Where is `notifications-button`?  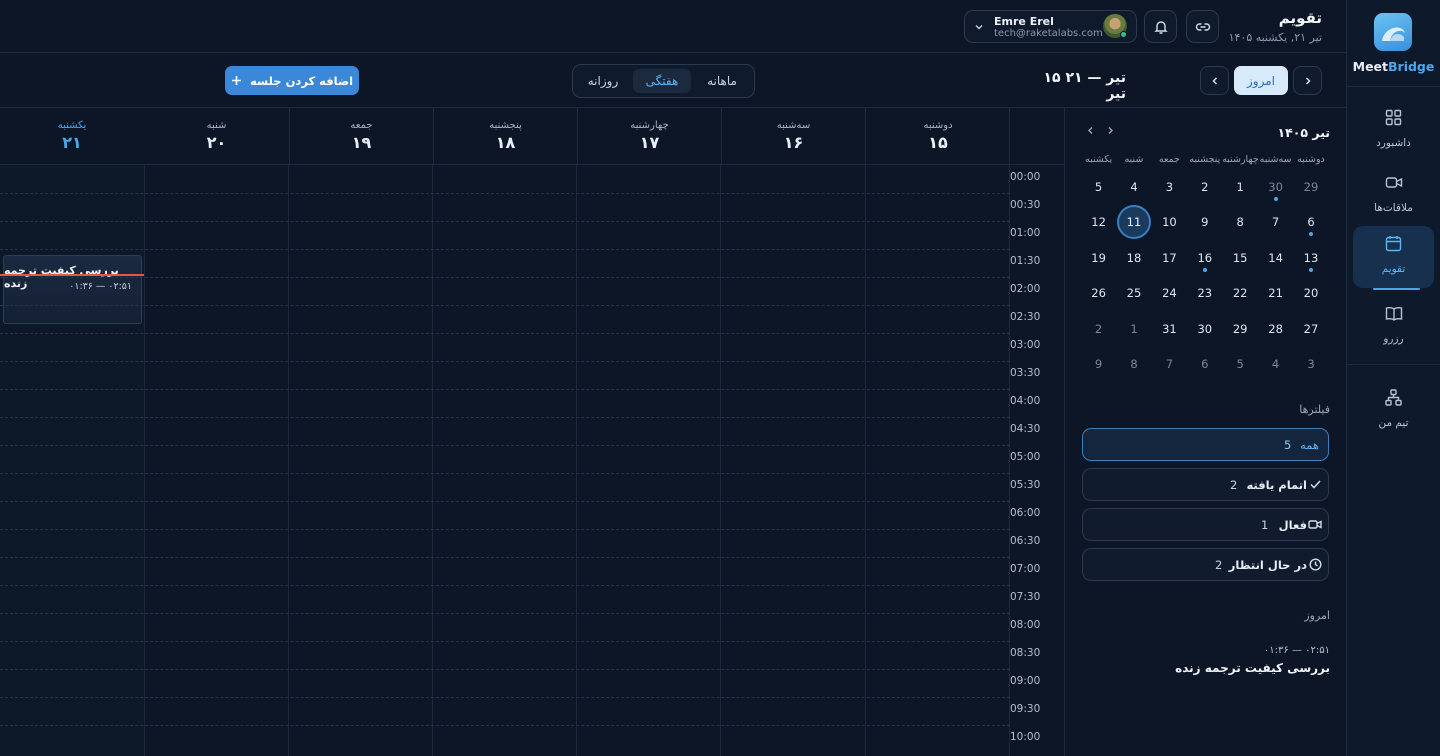
notifications-button is located at coordinates (1160, 26).